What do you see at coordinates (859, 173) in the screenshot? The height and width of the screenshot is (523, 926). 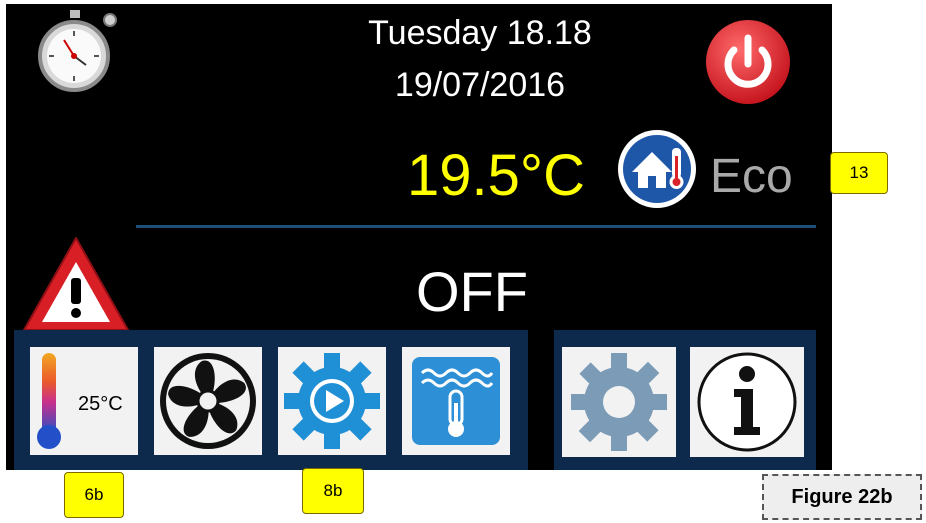 I see `callout-13: 13` at bounding box center [859, 173].